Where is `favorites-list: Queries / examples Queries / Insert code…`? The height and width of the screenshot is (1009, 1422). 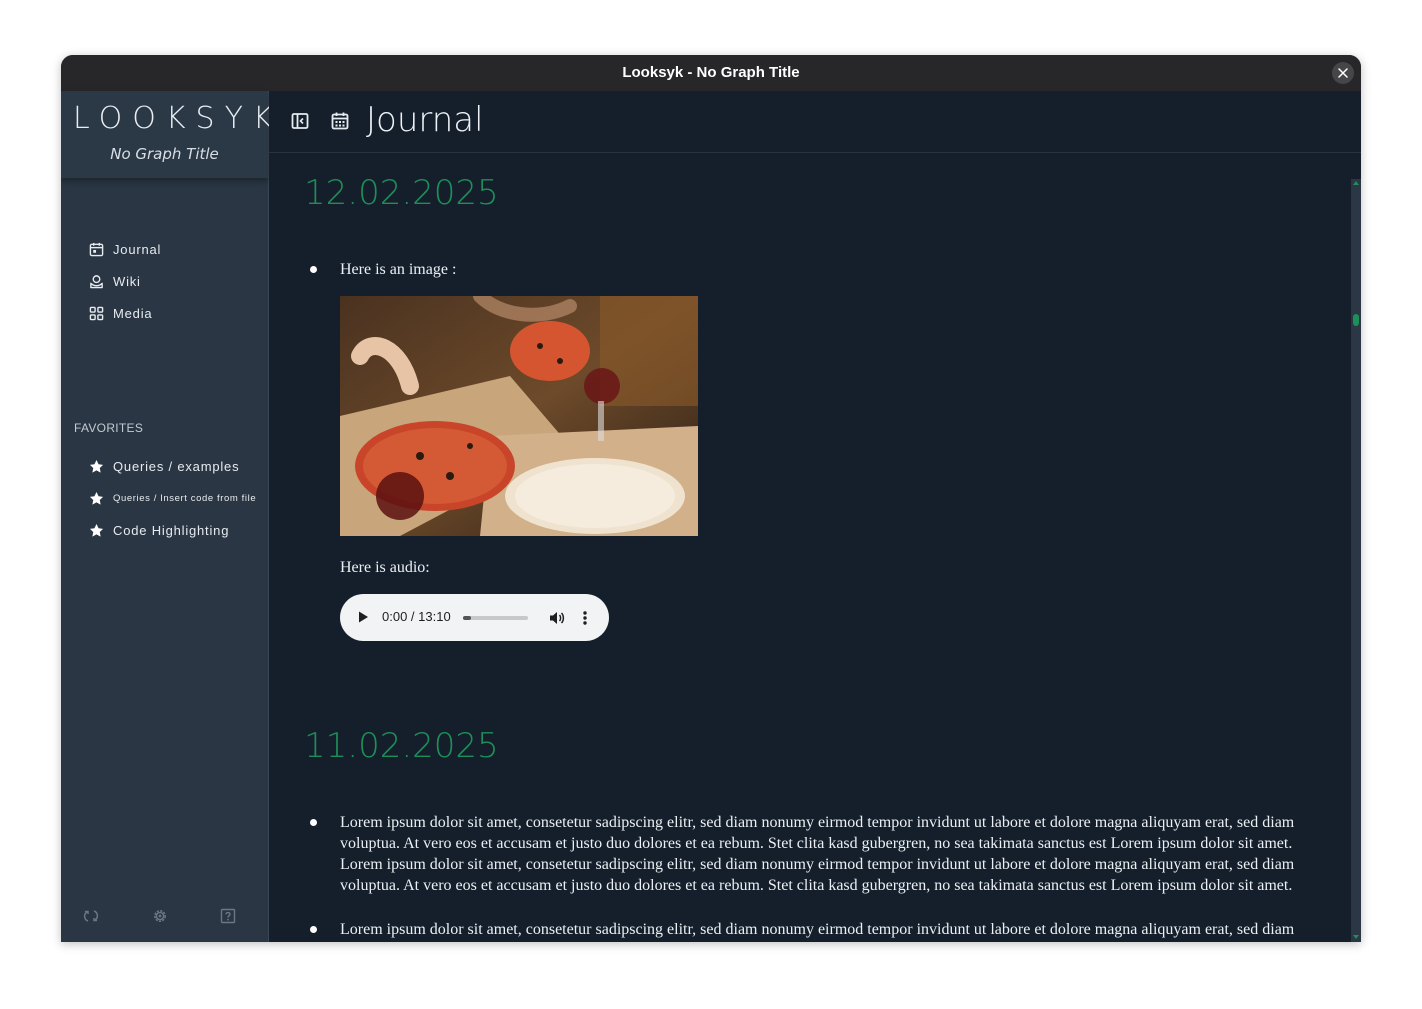 favorites-list: Queries / examples Queries / Insert code… is located at coordinates (164, 498).